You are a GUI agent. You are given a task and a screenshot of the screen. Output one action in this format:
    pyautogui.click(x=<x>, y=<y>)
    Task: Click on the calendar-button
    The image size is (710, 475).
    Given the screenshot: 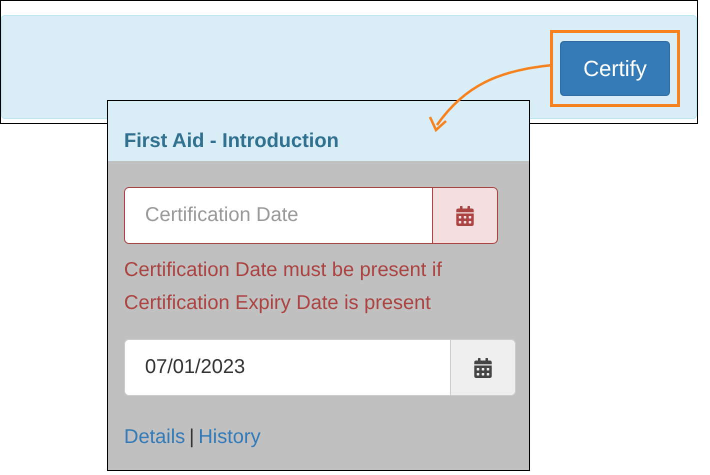 What is the action you would take?
    pyautogui.click(x=465, y=215)
    